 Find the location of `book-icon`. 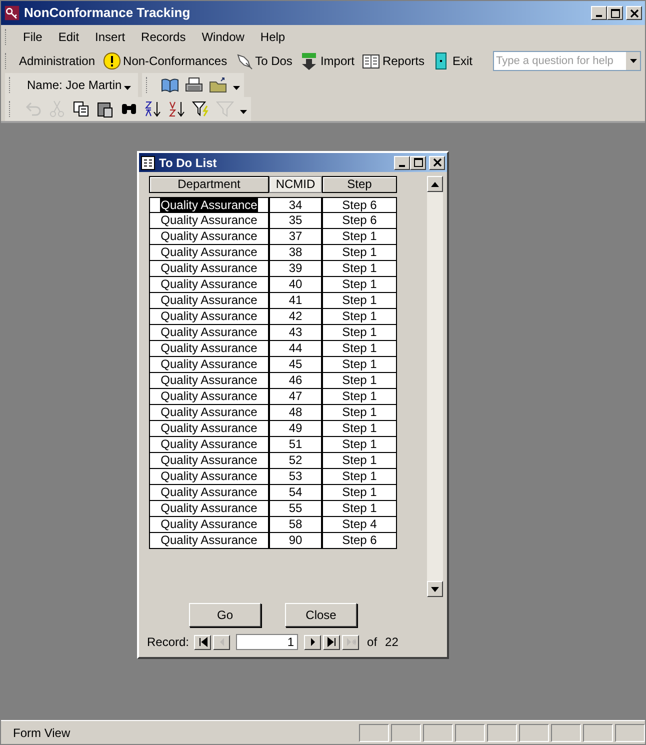

book-icon is located at coordinates (169, 85).